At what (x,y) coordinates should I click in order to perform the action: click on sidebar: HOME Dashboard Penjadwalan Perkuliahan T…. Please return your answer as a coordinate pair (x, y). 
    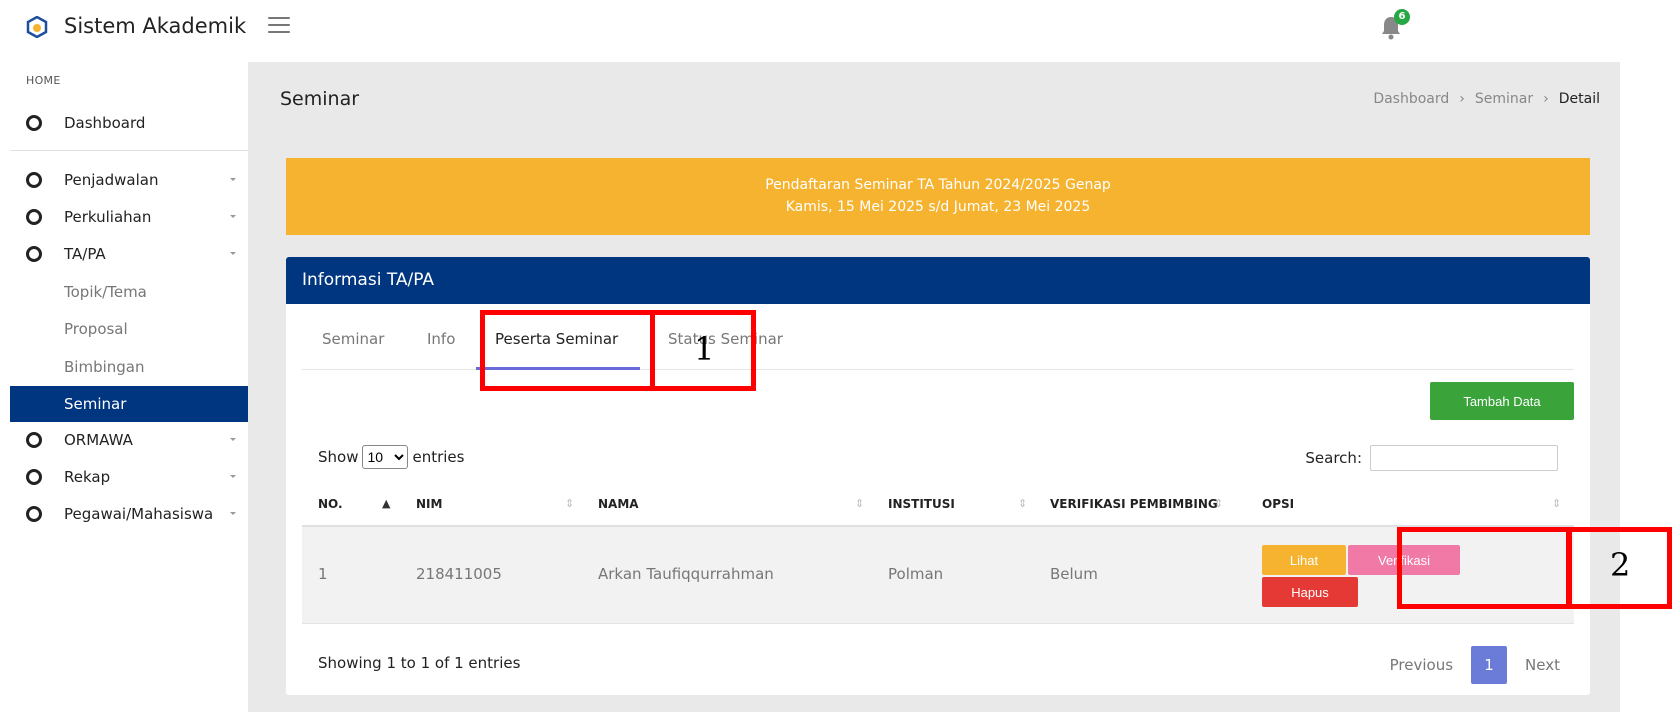
    Looking at the image, I should click on (124, 387).